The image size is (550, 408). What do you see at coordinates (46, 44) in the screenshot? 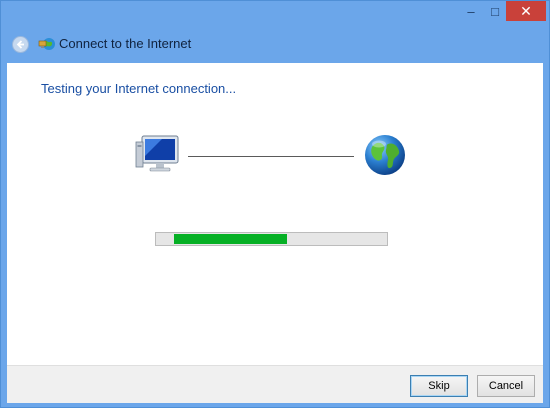
I see `network-globe-icon` at bounding box center [46, 44].